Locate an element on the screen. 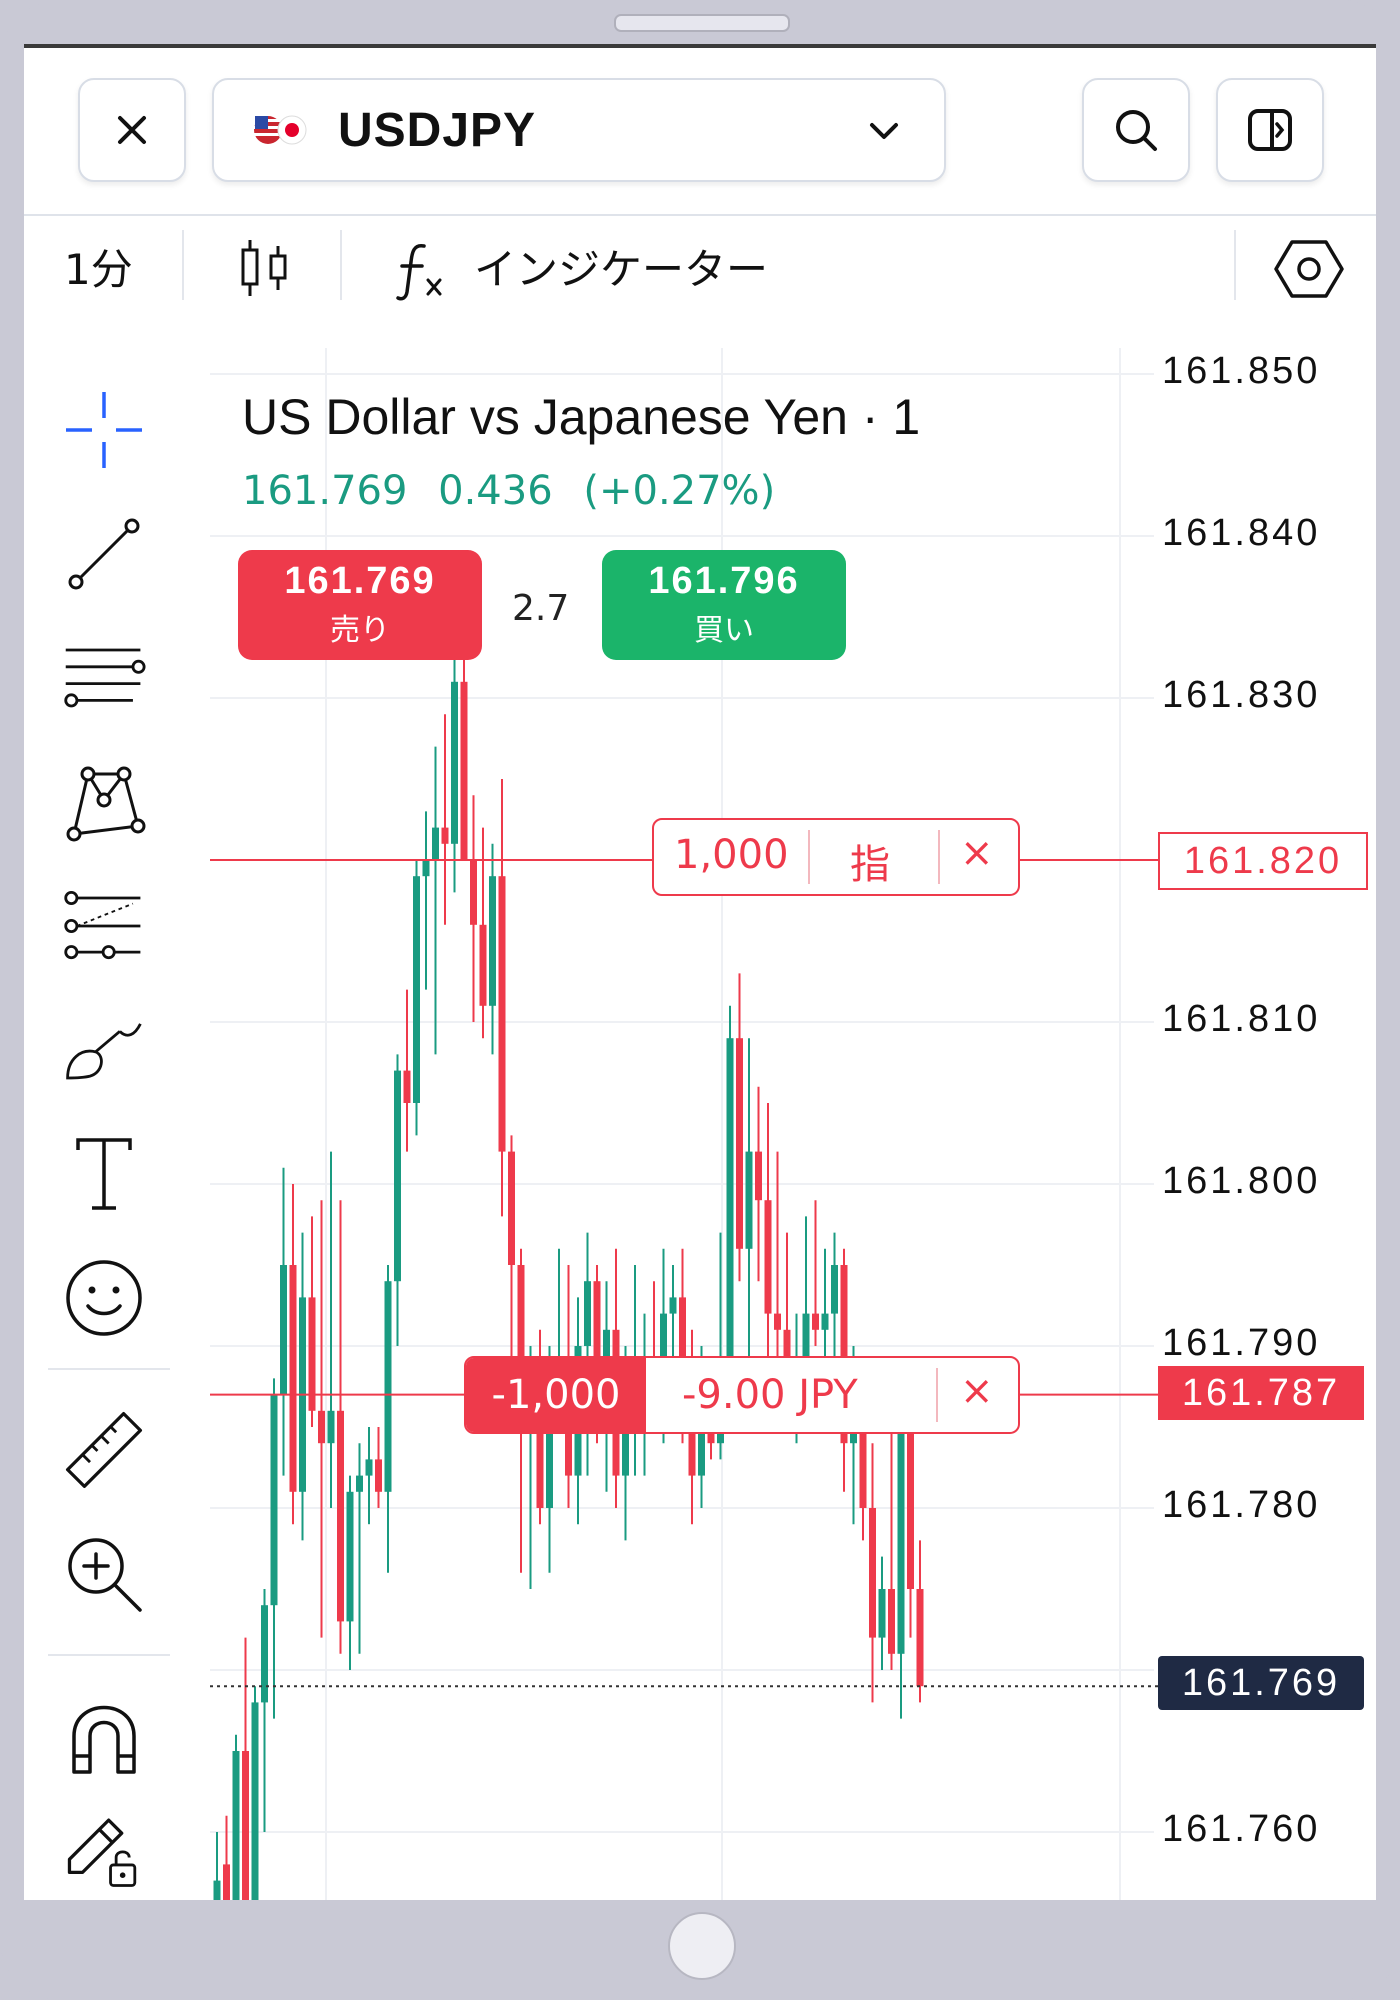 The image size is (1400, 2000). legend-last-price: 161.769 is located at coordinates (325, 491).